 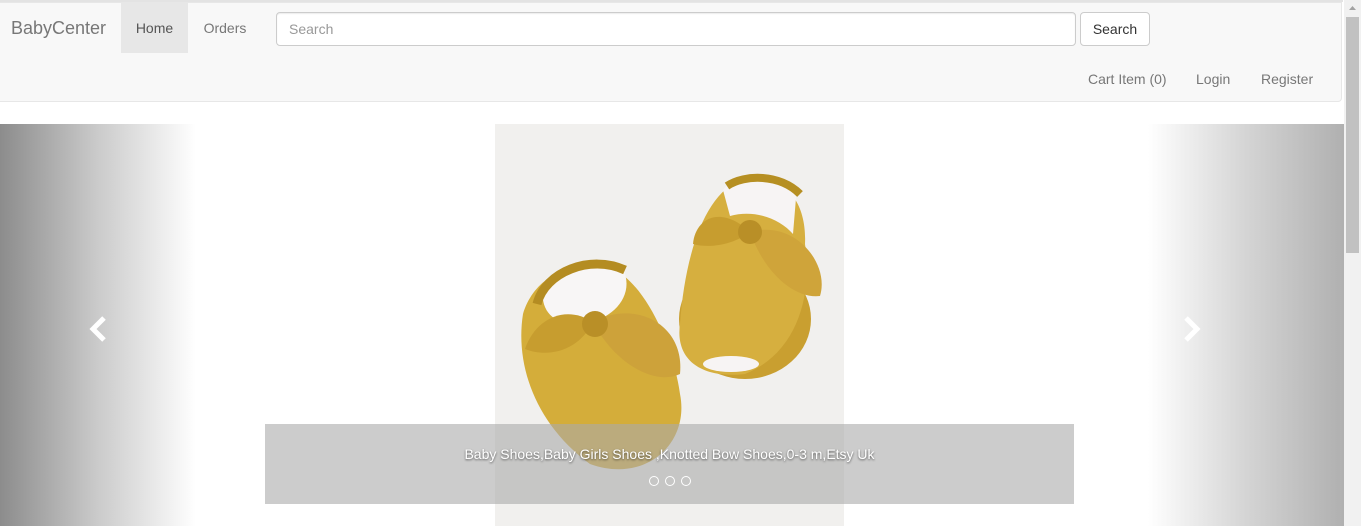 I want to click on nav-orders: Orders, so click(x=225, y=28).